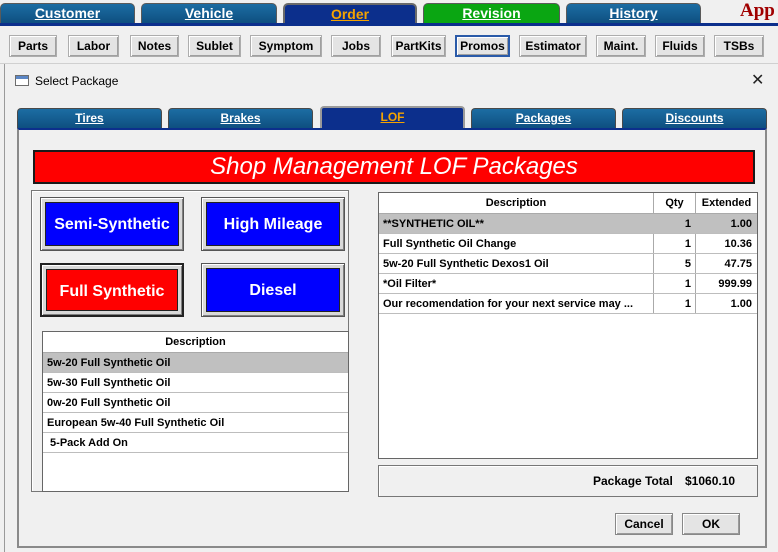 The image size is (778, 552). Describe the element at coordinates (195, 383) in the screenshot. I see `list-item: 5w-30 Full Synthetic Oil` at that location.